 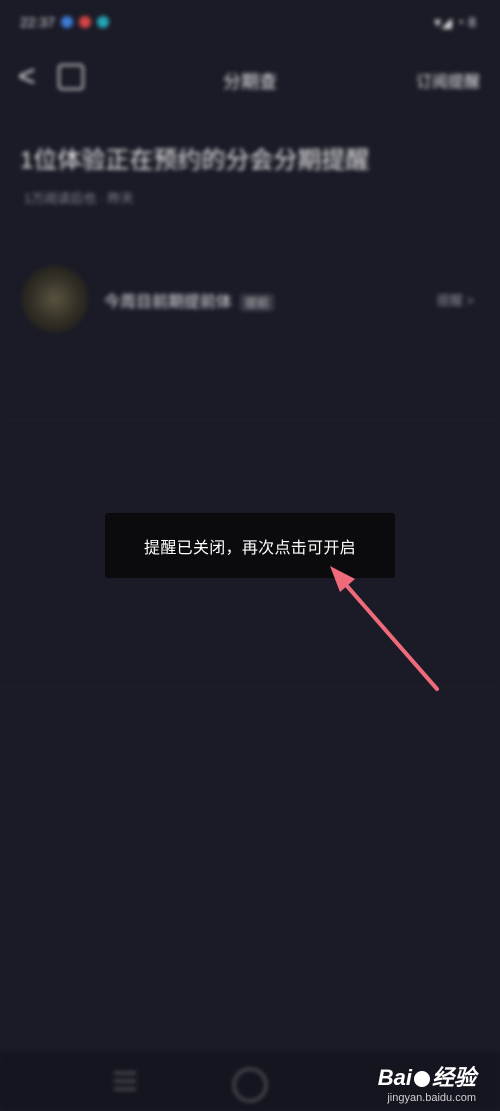 What do you see at coordinates (384, 628) in the screenshot?
I see `annotation-arrow-icon` at bounding box center [384, 628].